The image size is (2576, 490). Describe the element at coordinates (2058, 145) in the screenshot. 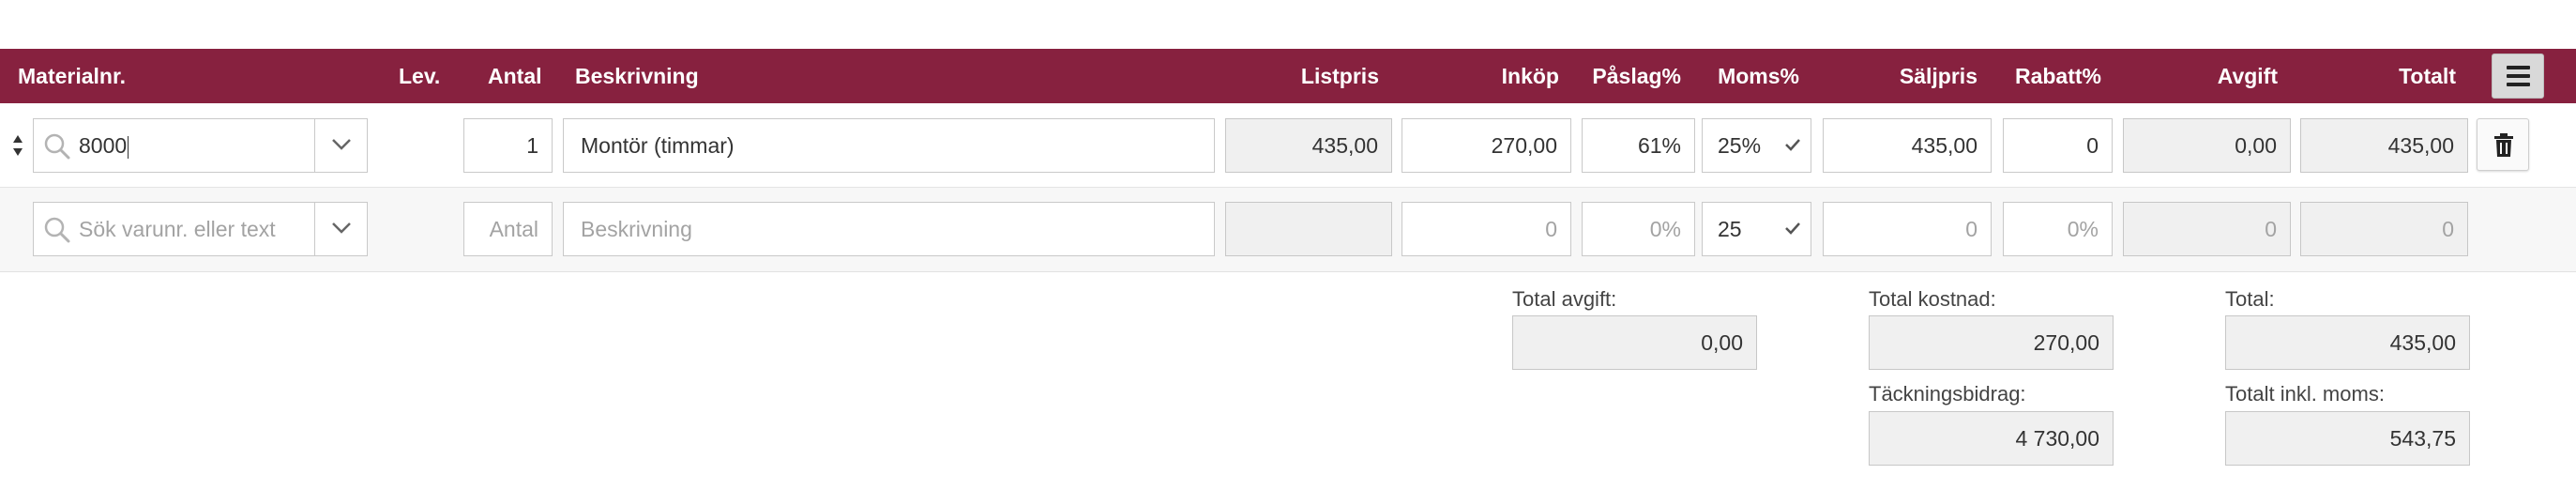

I see `rabatt-input: 0` at that location.